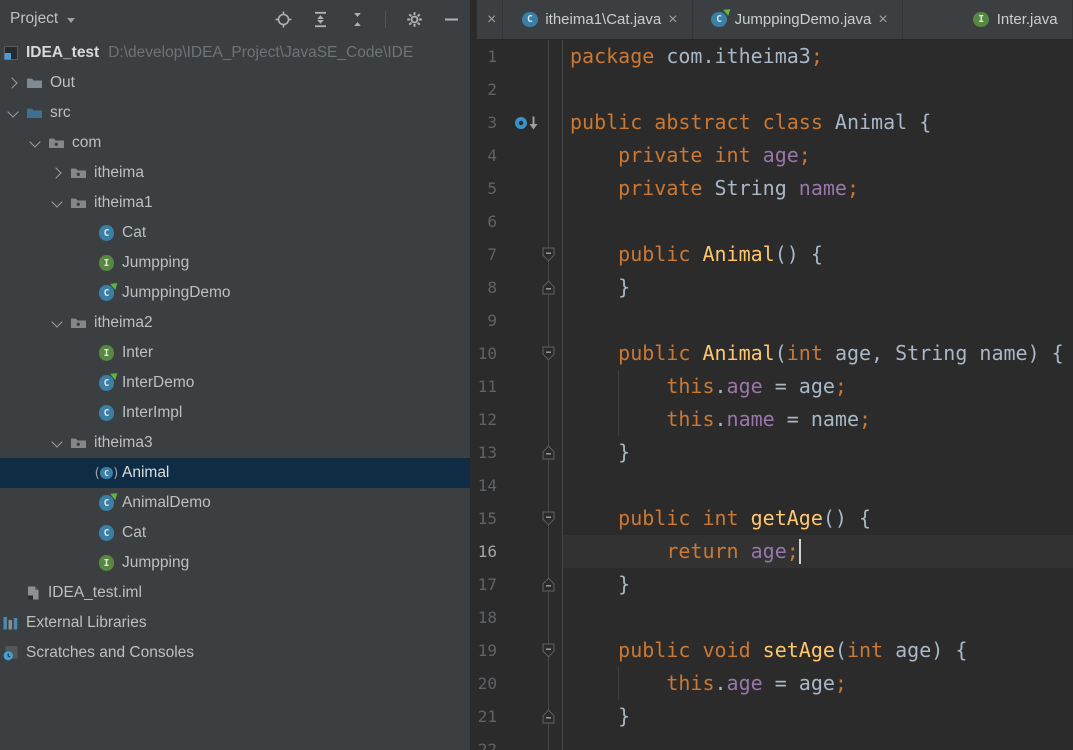 The width and height of the screenshot is (1073, 750). Describe the element at coordinates (800, 551) in the screenshot. I see `text-caret` at that location.